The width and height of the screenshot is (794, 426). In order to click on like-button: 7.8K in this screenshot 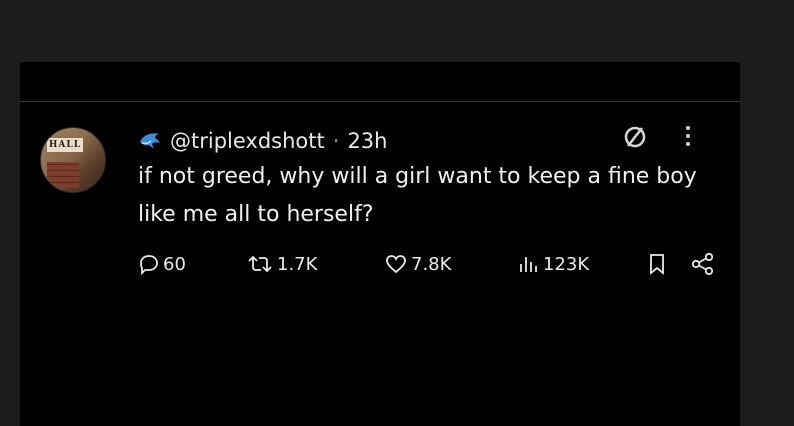, I will do `click(417, 264)`.